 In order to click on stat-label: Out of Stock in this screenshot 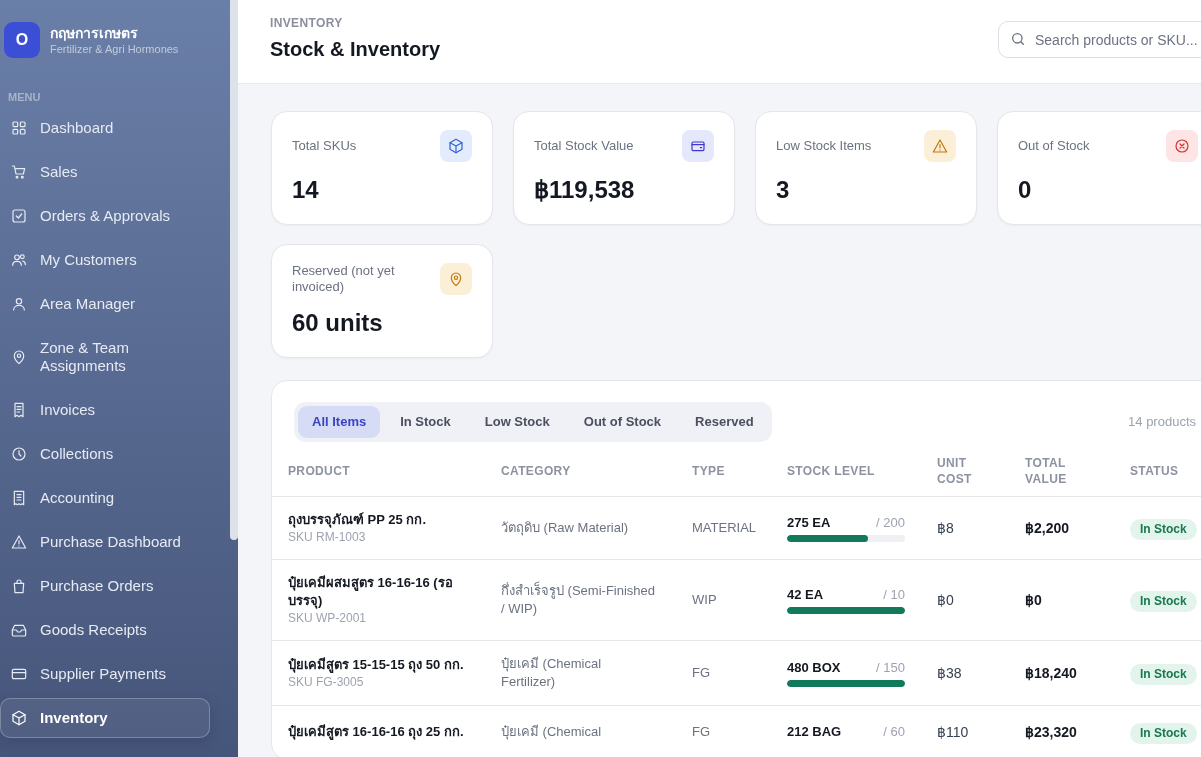, I will do `click(1054, 146)`.